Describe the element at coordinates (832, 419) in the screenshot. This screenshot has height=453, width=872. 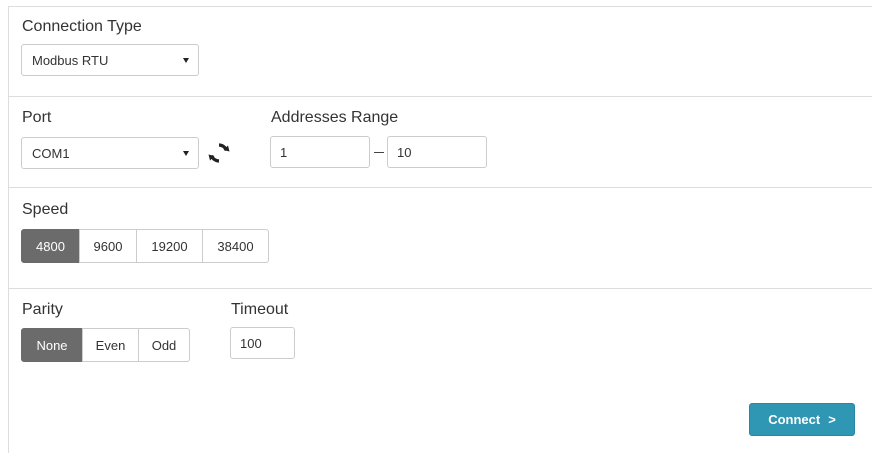
I see `chevron-right-icon: >` at that location.